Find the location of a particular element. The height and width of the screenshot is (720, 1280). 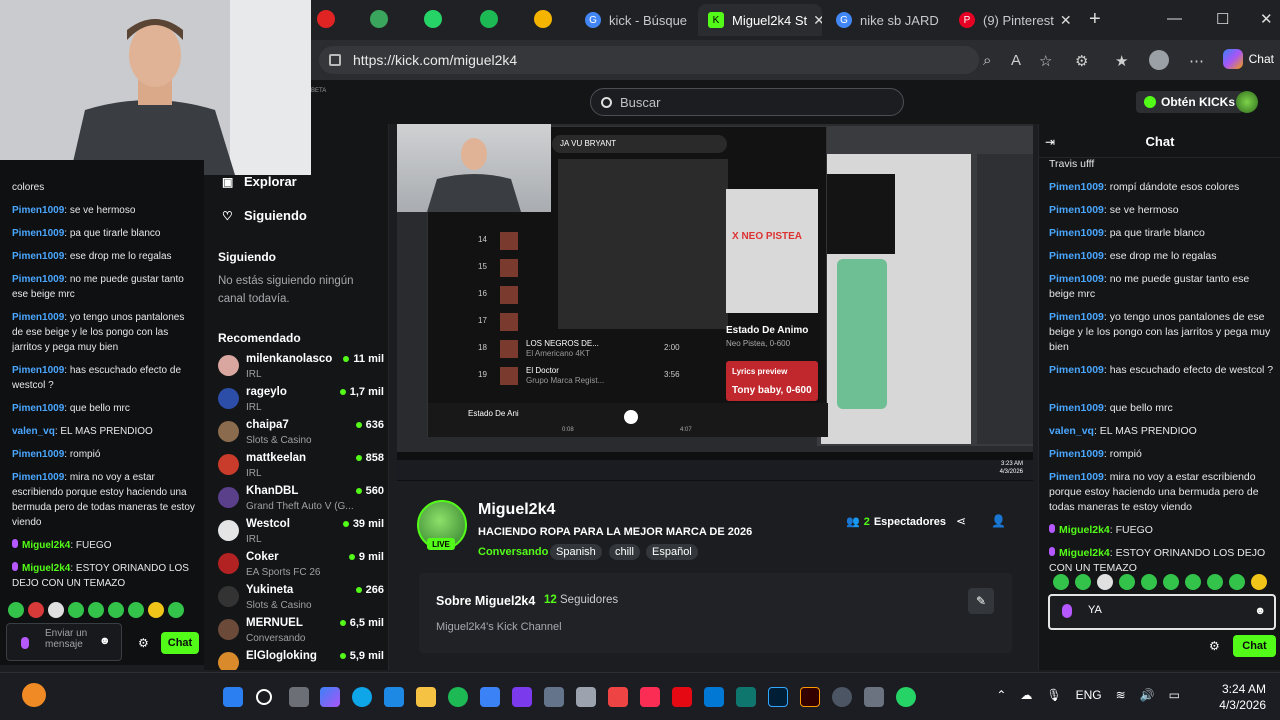

read-aloud-icon: A is located at coordinates (1016, 60).